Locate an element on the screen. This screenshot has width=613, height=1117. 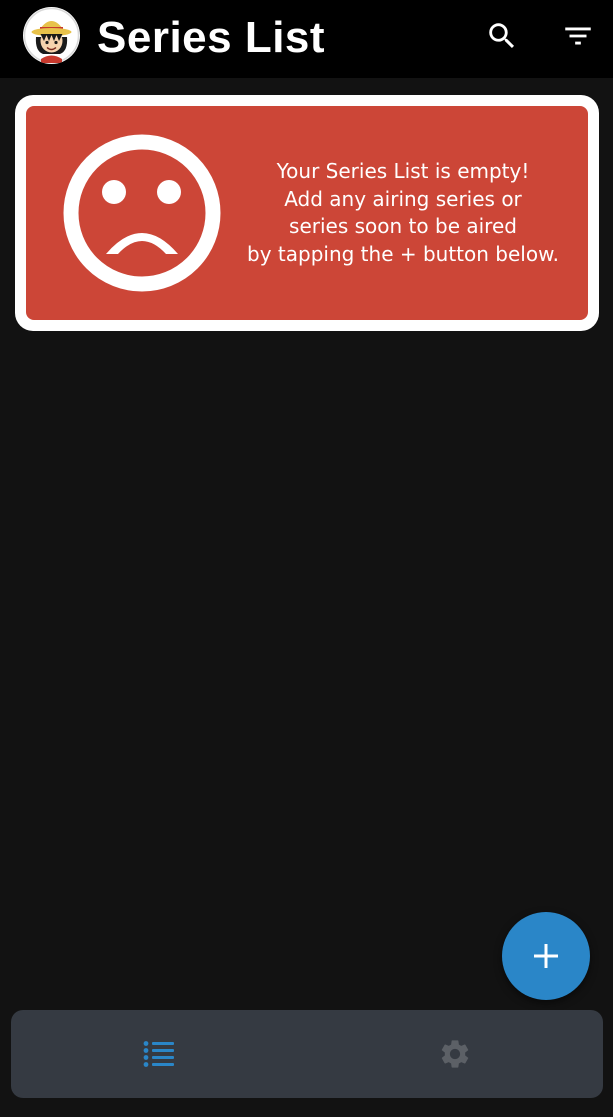
filter-icon is located at coordinates (578, 36).